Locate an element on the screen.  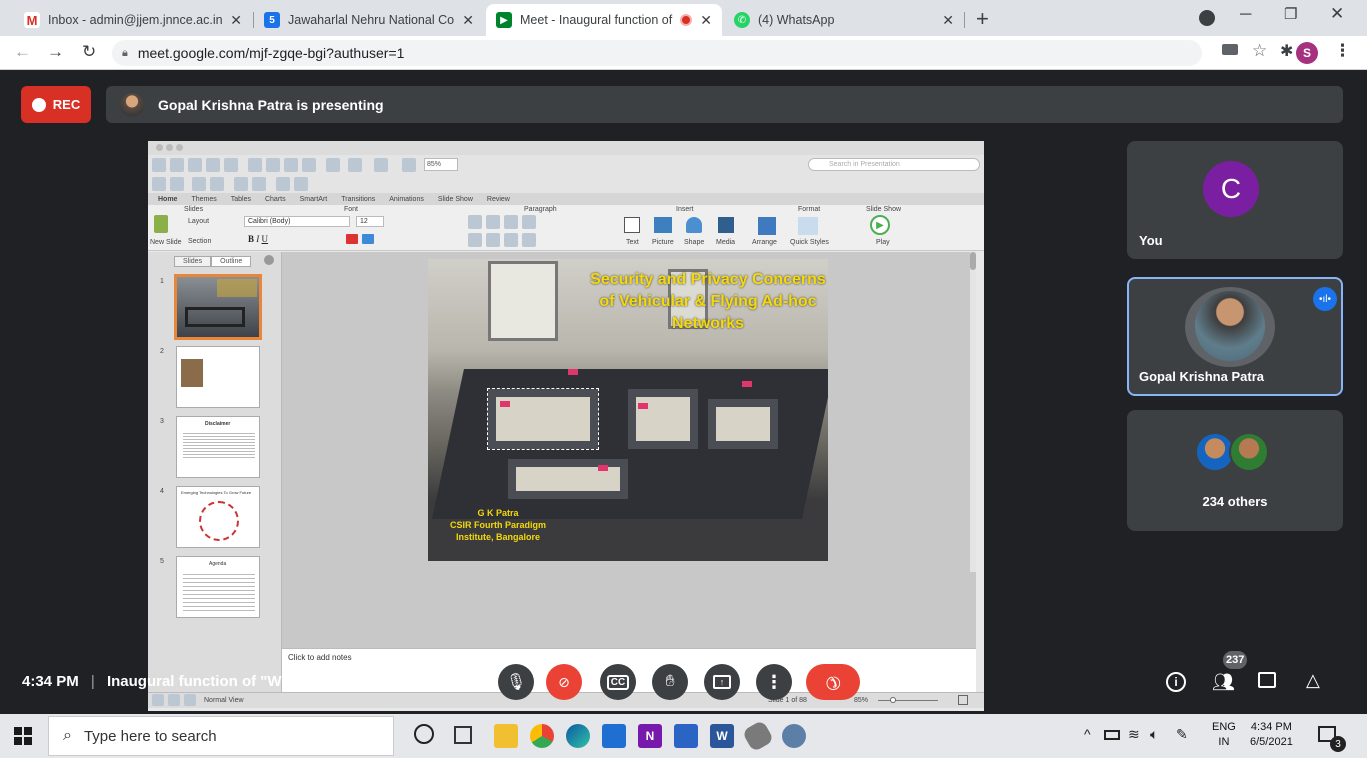
ribbon-tab-slideshow: Slide Show is located at coordinates (455, 199).